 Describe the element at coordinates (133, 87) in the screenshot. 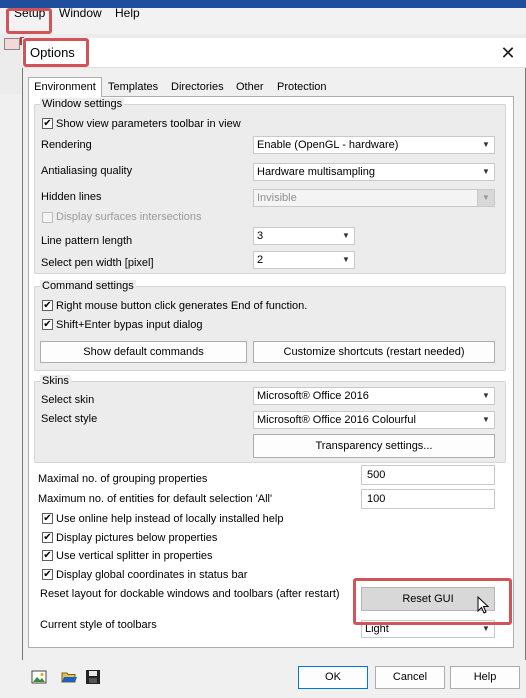

I see `tab-templates: Templates` at that location.